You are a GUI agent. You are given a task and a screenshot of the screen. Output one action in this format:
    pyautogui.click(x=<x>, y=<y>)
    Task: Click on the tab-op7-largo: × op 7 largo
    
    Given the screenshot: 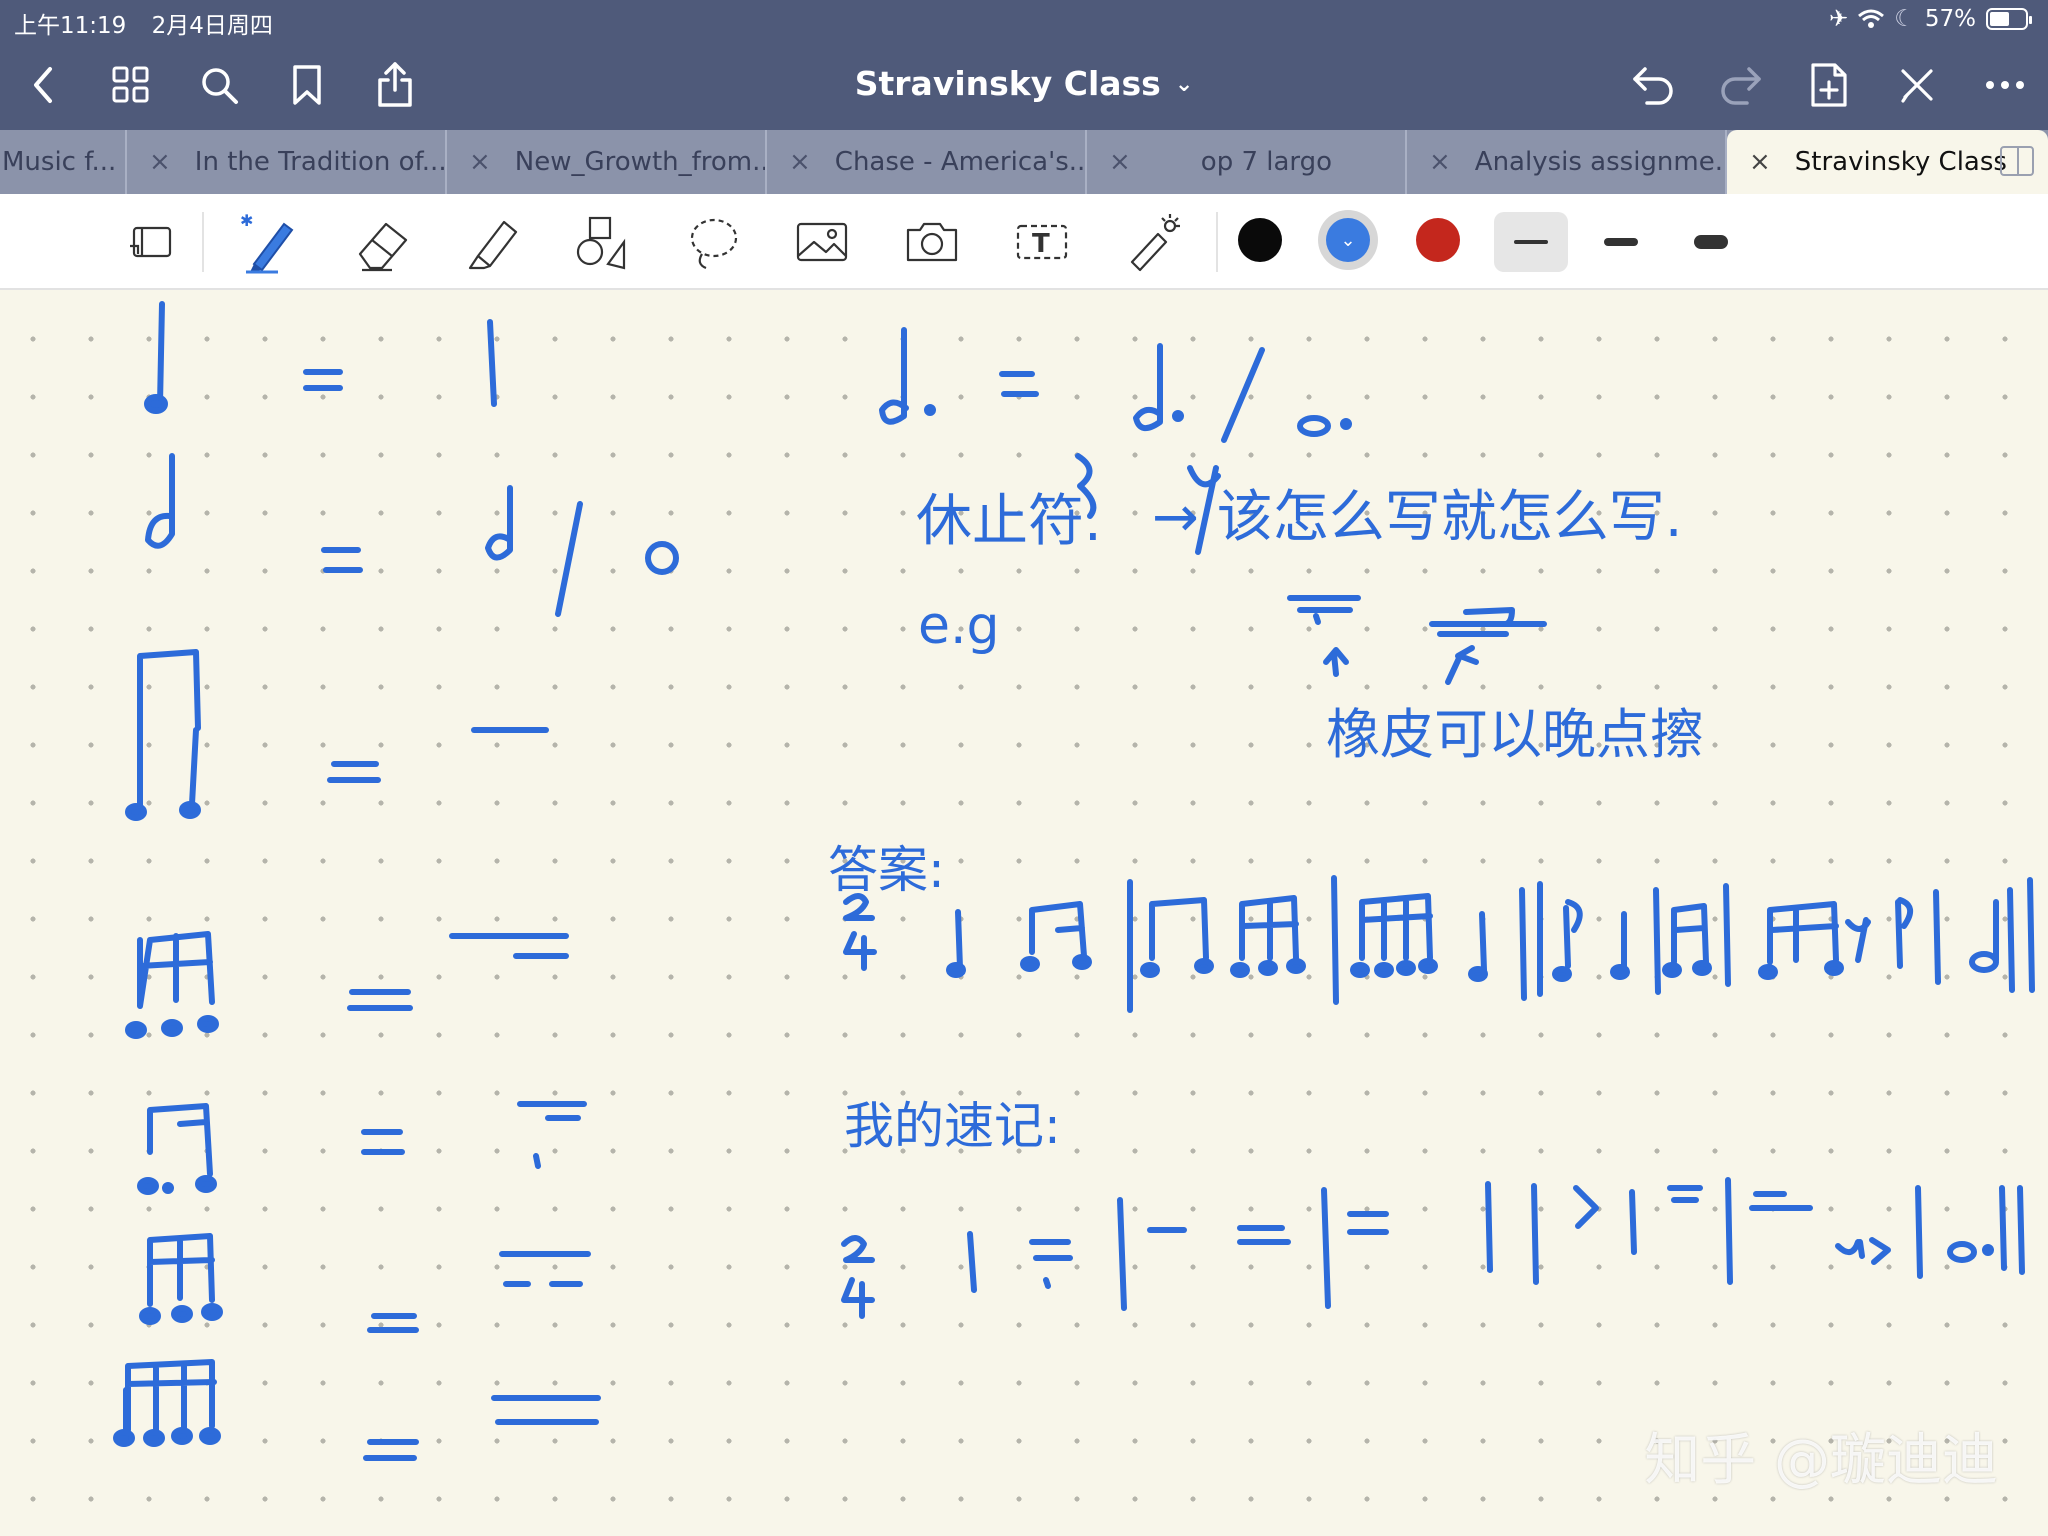 What is the action you would take?
    pyautogui.click(x=1247, y=162)
    